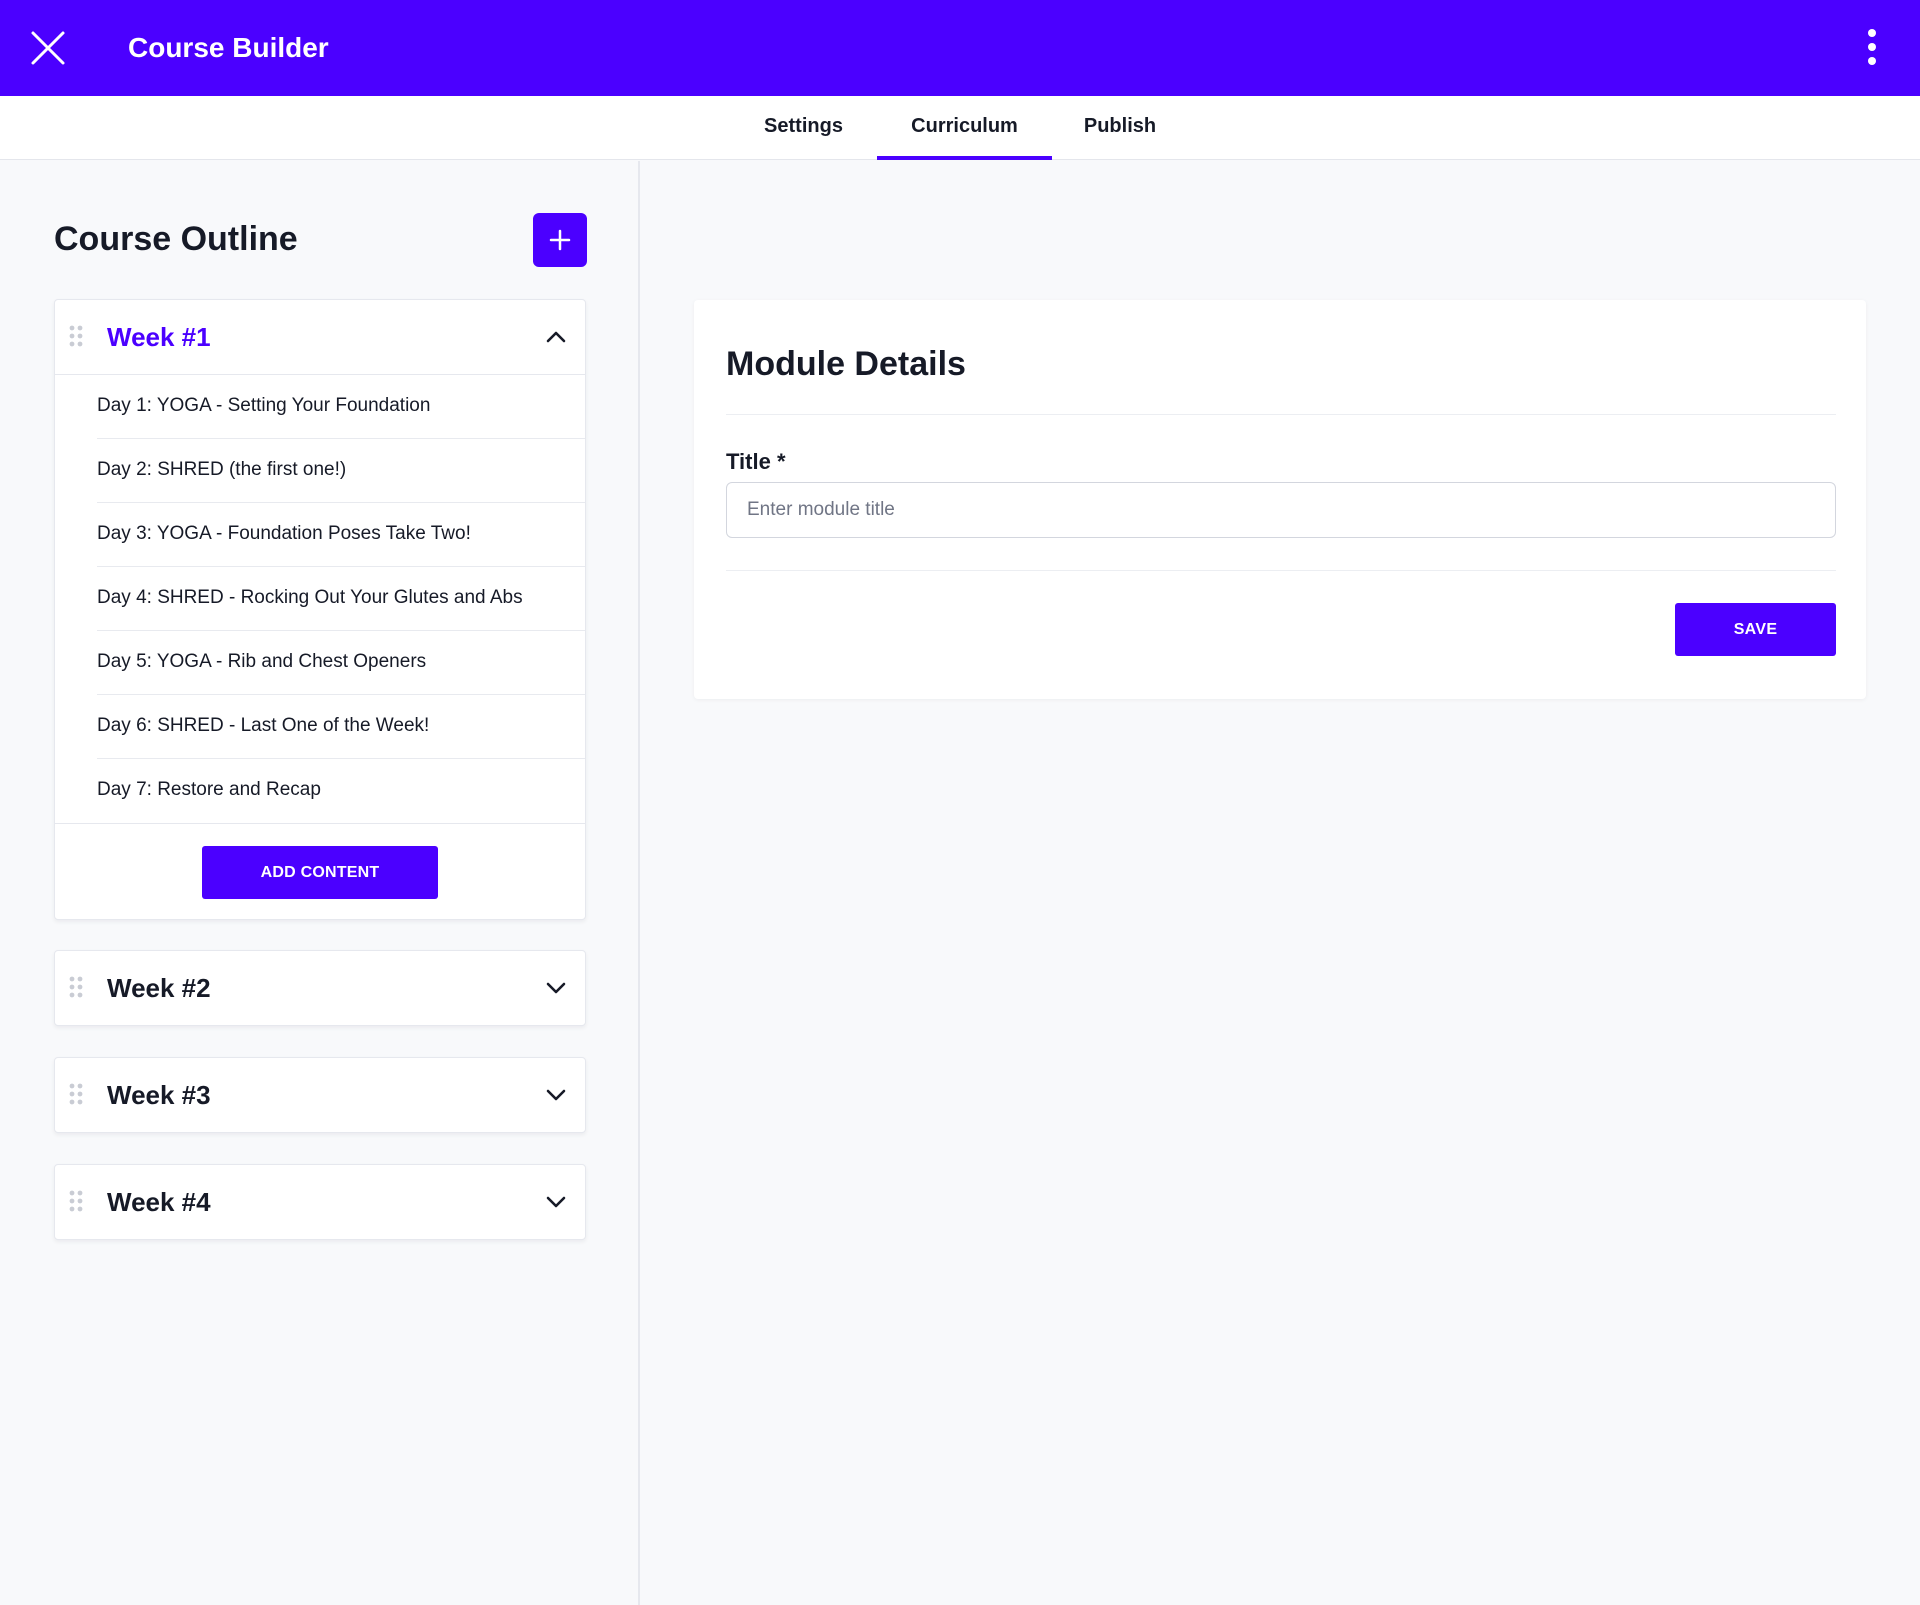  What do you see at coordinates (1281, 510) in the screenshot?
I see `module-title-input` at bounding box center [1281, 510].